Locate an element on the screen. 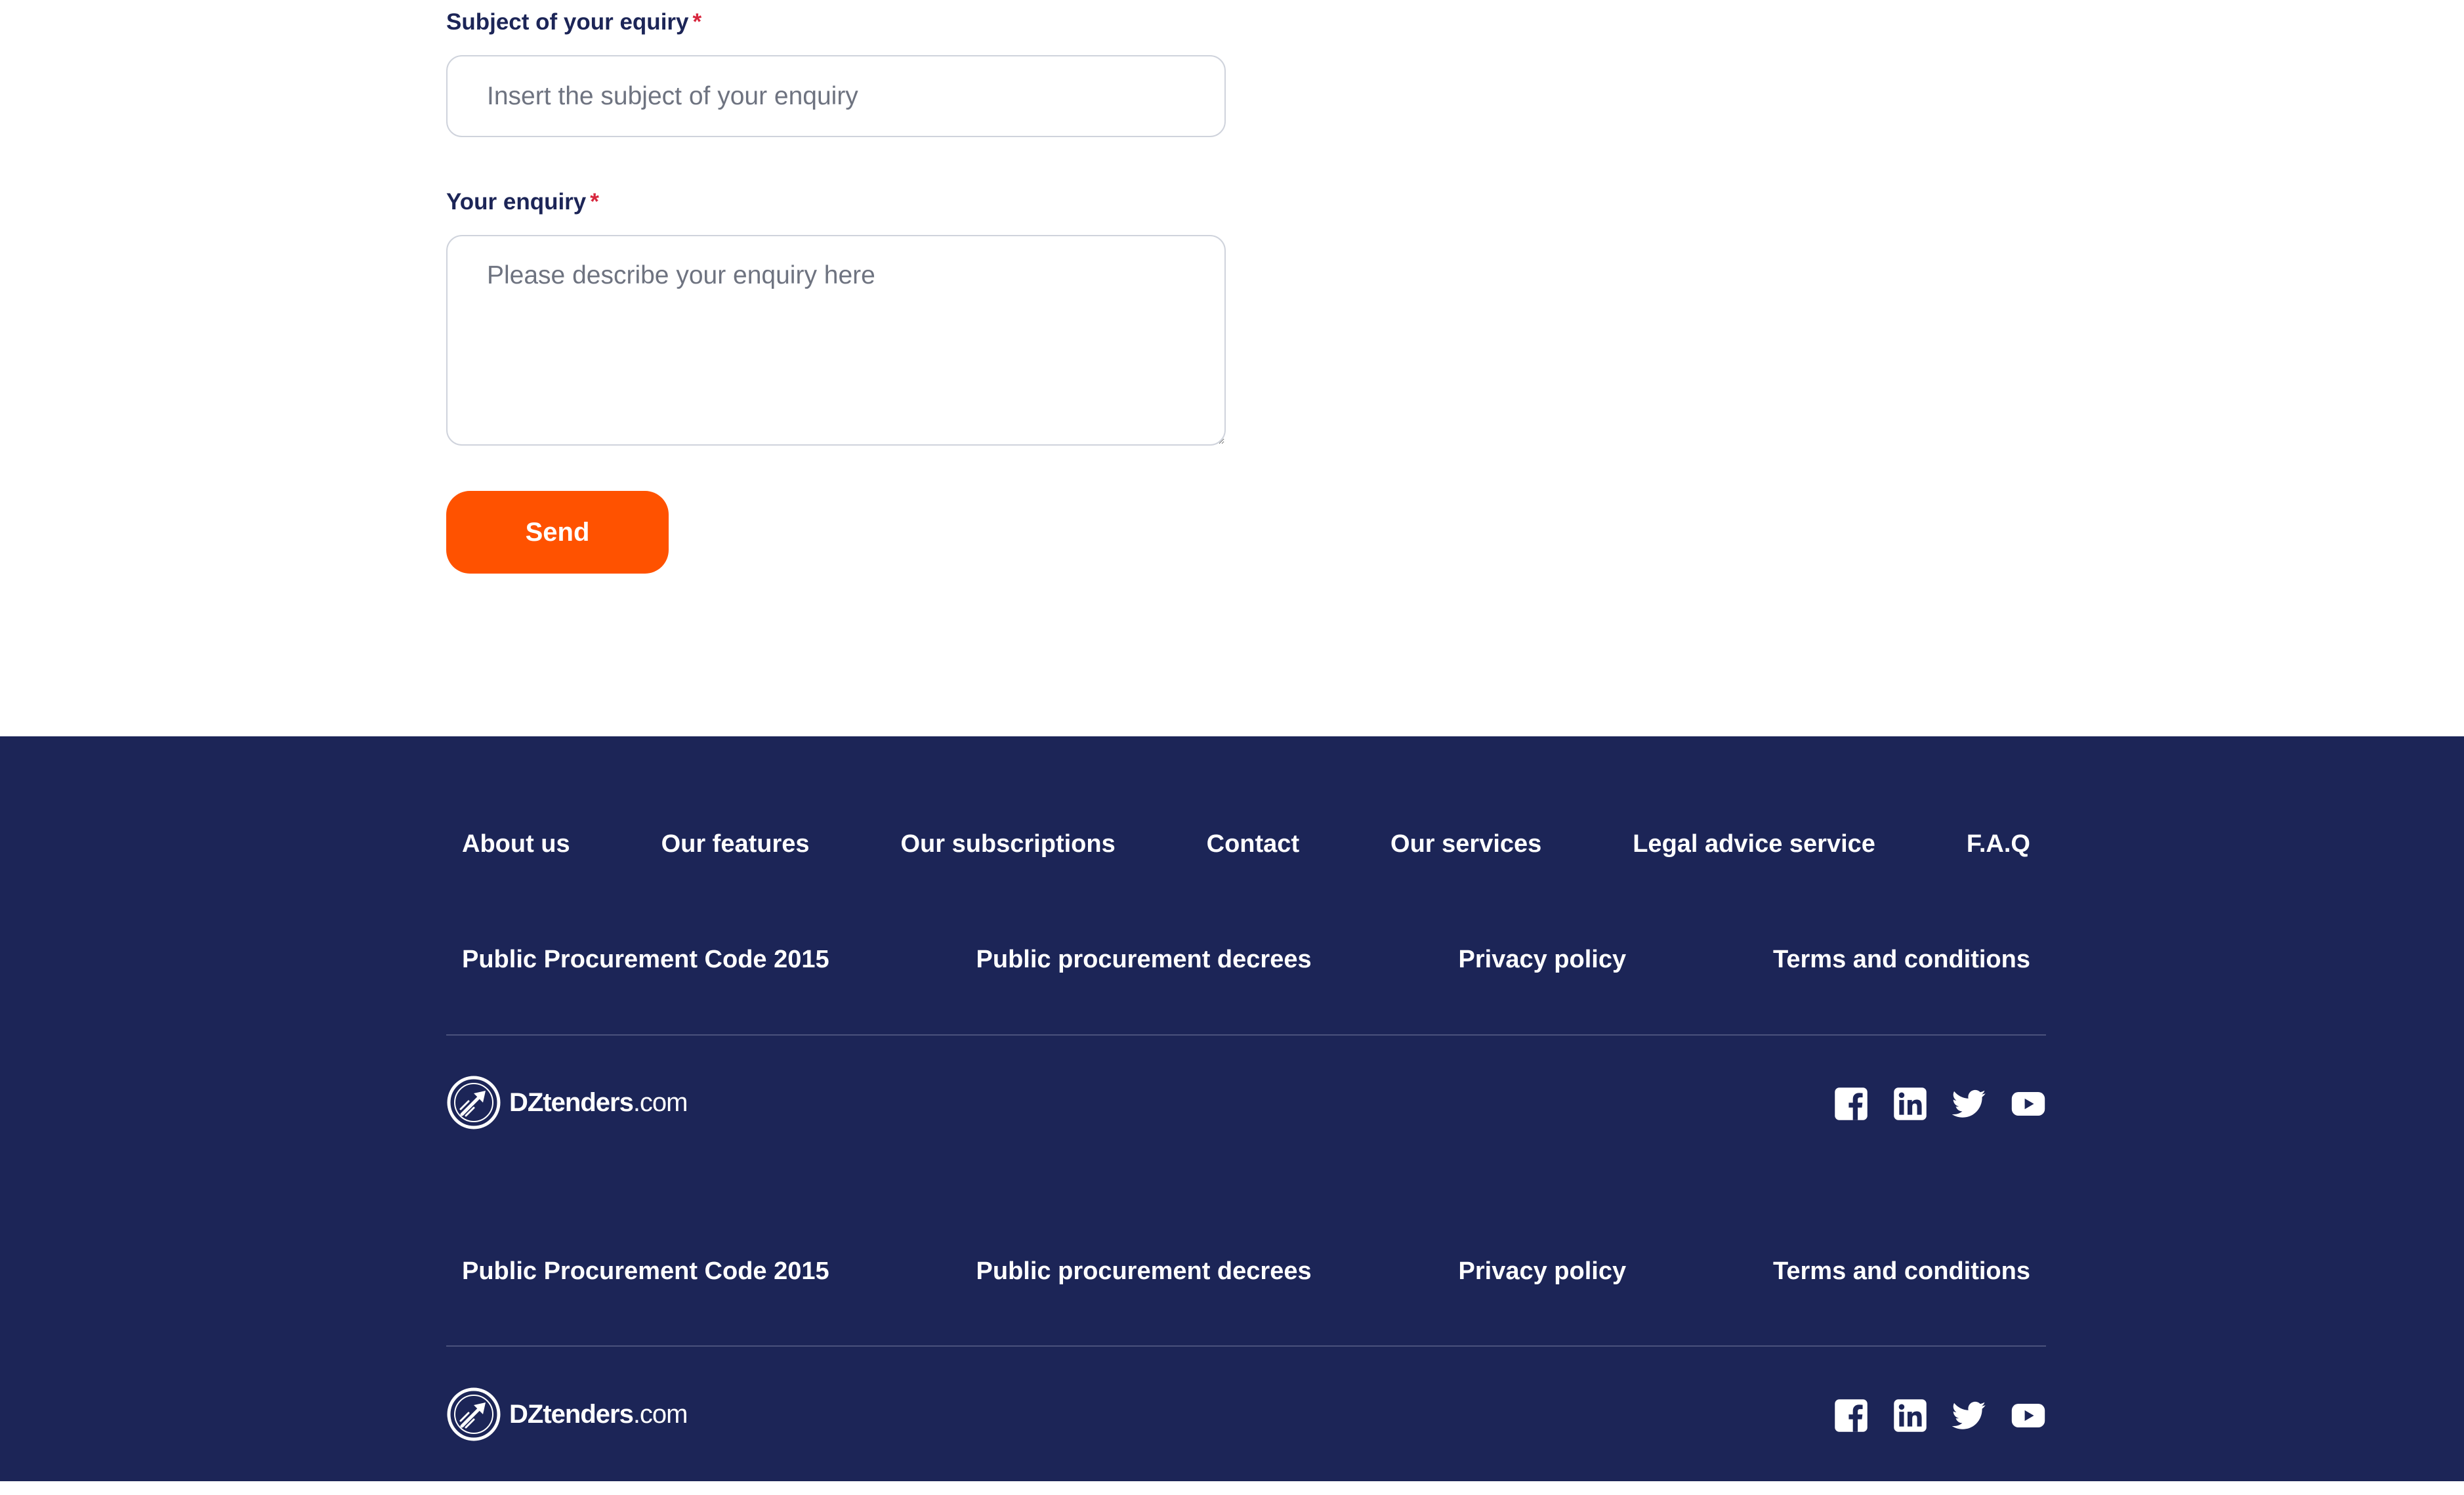  subject-label-text: Subject of your equiry is located at coordinates (567, 22).